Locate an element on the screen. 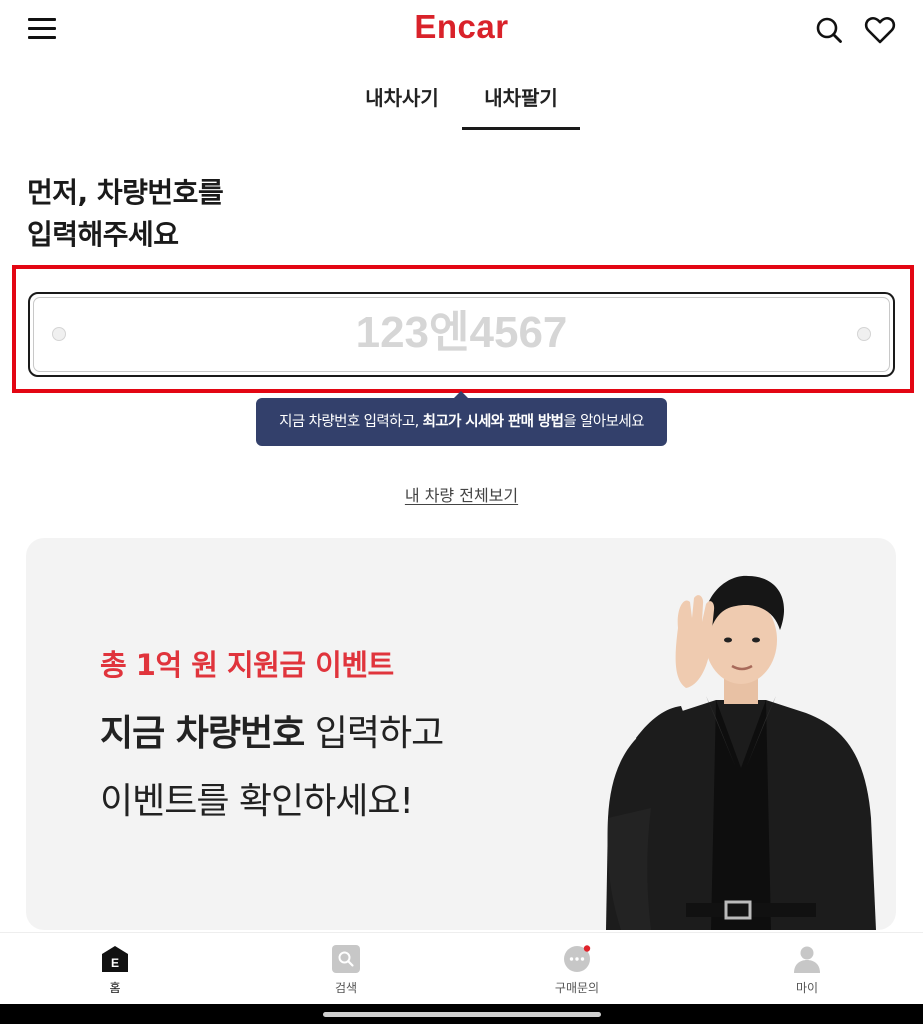 This screenshot has height=1024, width=923. app-logo: Encar is located at coordinates (461, 27).